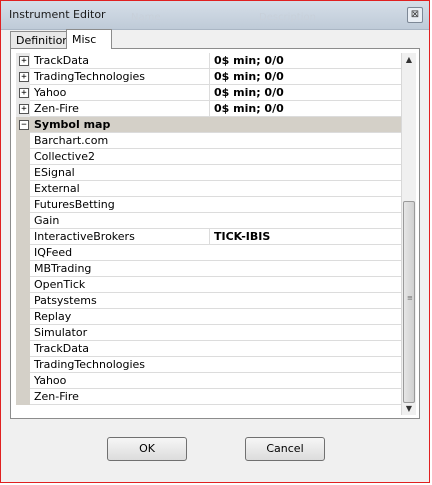  I want to click on tab-definition: Definition, so click(39, 39).